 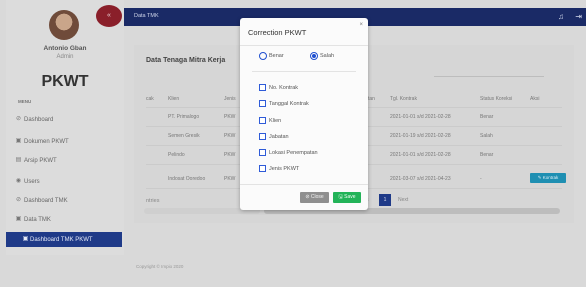 I want to click on data-tmk-icon: ▣, so click(x=18, y=219).